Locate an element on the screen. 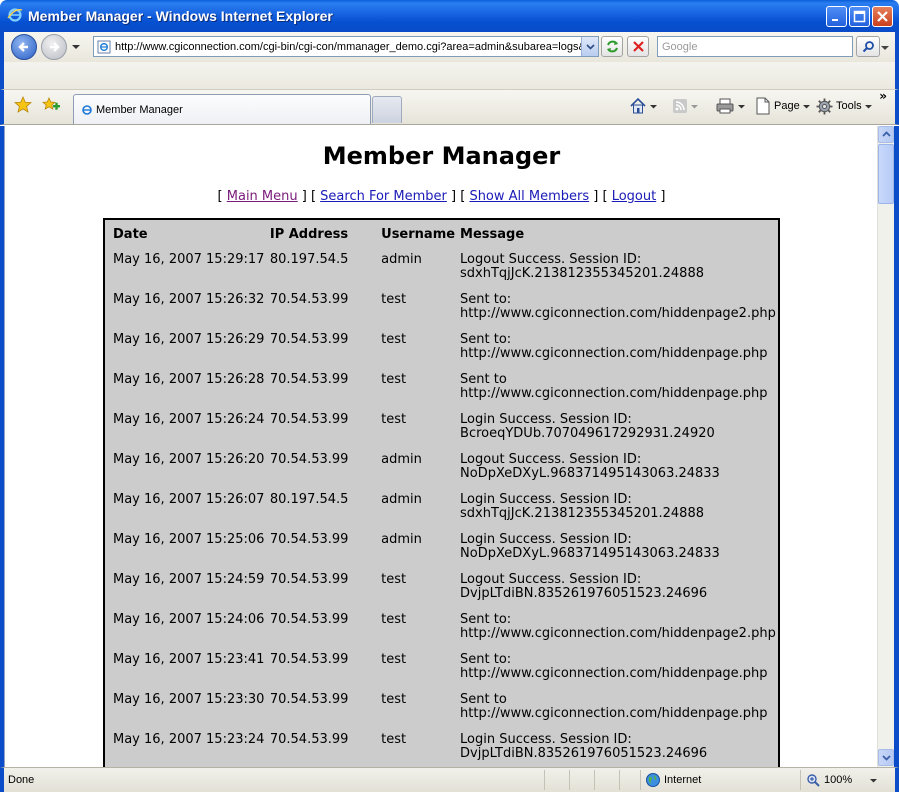  scroll-up-button is located at coordinates (886, 134).